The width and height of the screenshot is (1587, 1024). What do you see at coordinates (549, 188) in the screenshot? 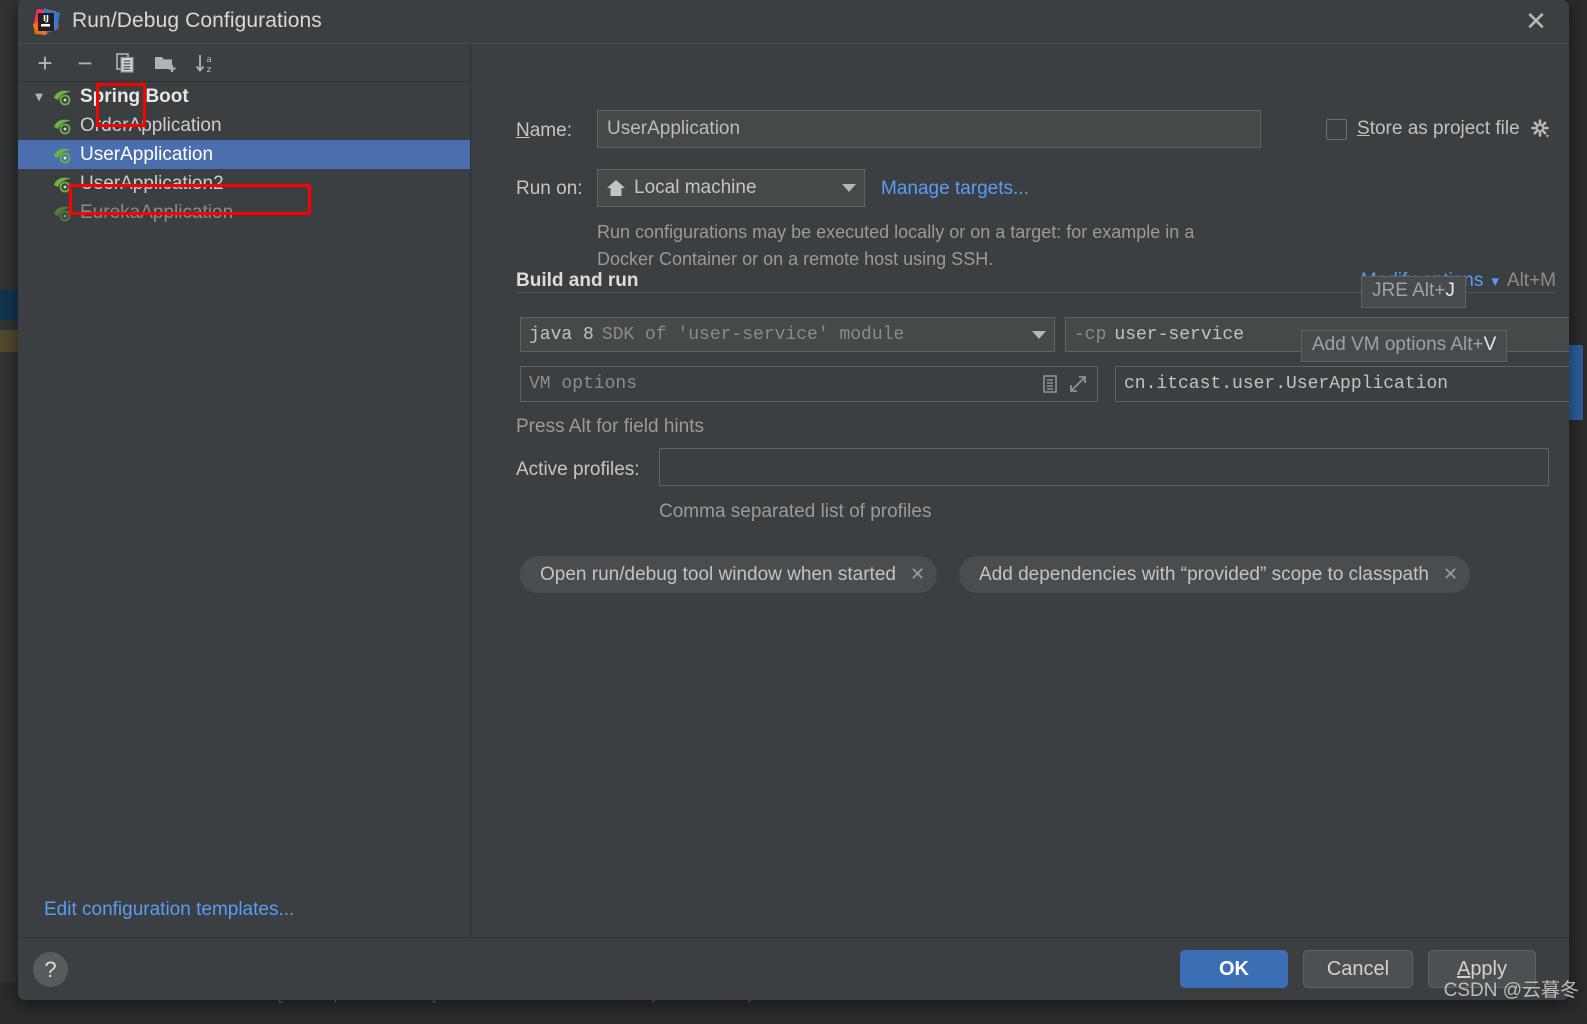
I see `run-on-label: Run on:` at bounding box center [549, 188].